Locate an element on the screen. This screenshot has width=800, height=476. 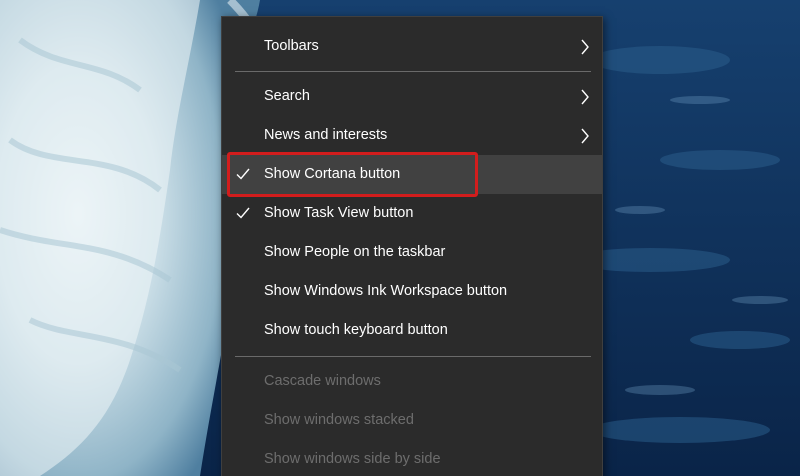
menu-item-label: Show touch keyboard button is located at coordinates (356, 330).